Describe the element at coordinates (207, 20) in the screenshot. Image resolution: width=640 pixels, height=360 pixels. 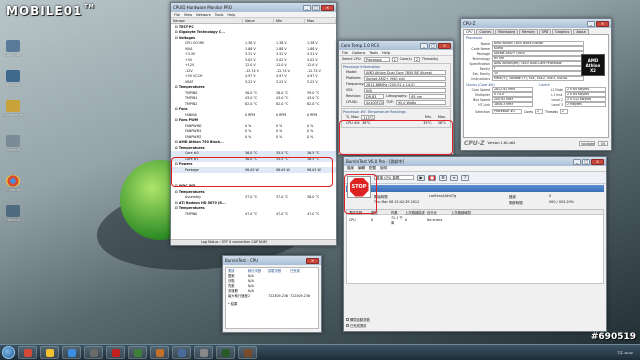
I see `column-sensor: Sensor` at that location.